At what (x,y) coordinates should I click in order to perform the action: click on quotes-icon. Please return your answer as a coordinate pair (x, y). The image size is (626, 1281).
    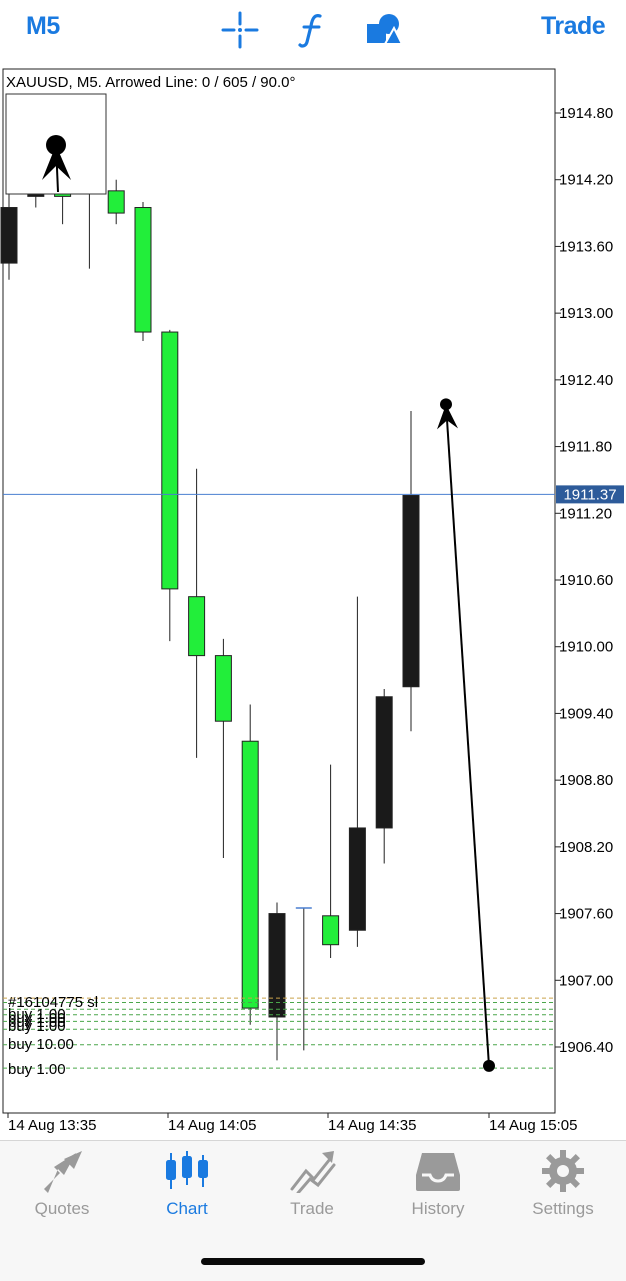
    Looking at the image, I should click on (63, 1172).